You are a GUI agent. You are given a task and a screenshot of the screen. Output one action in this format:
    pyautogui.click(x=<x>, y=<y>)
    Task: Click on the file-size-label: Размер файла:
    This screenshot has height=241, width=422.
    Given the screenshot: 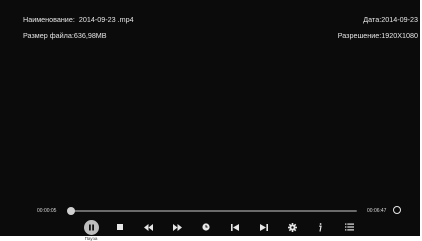 What is the action you would take?
    pyautogui.click(x=48, y=35)
    